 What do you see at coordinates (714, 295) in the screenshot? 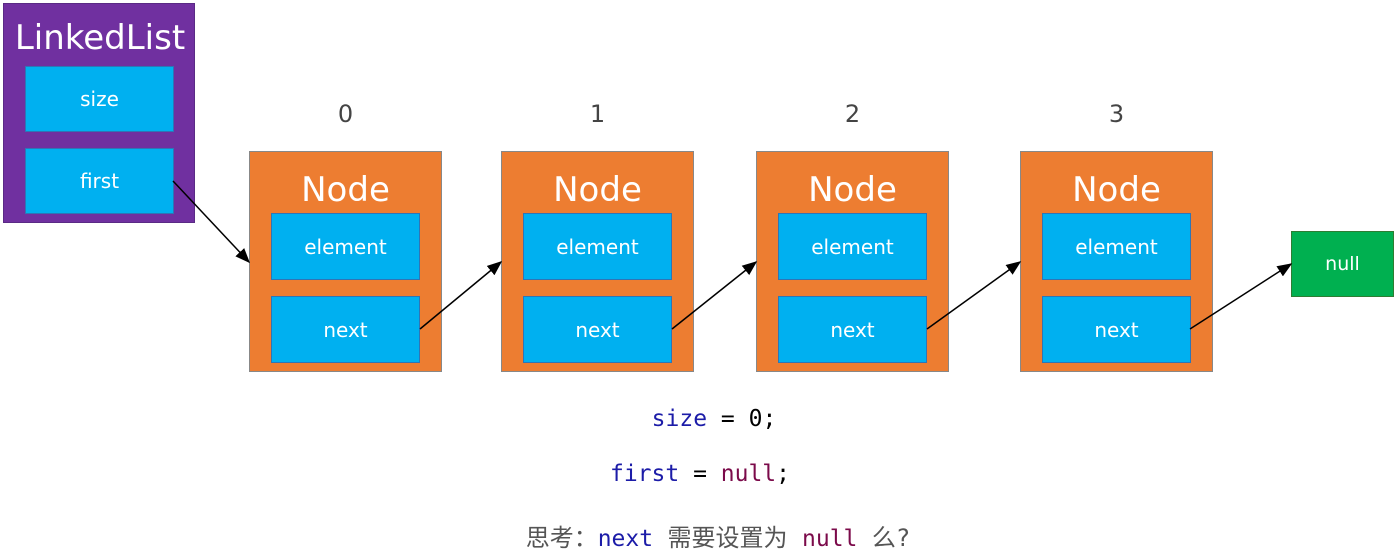
I see `arrow-node1-to-node2` at bounding box center [714, 295].